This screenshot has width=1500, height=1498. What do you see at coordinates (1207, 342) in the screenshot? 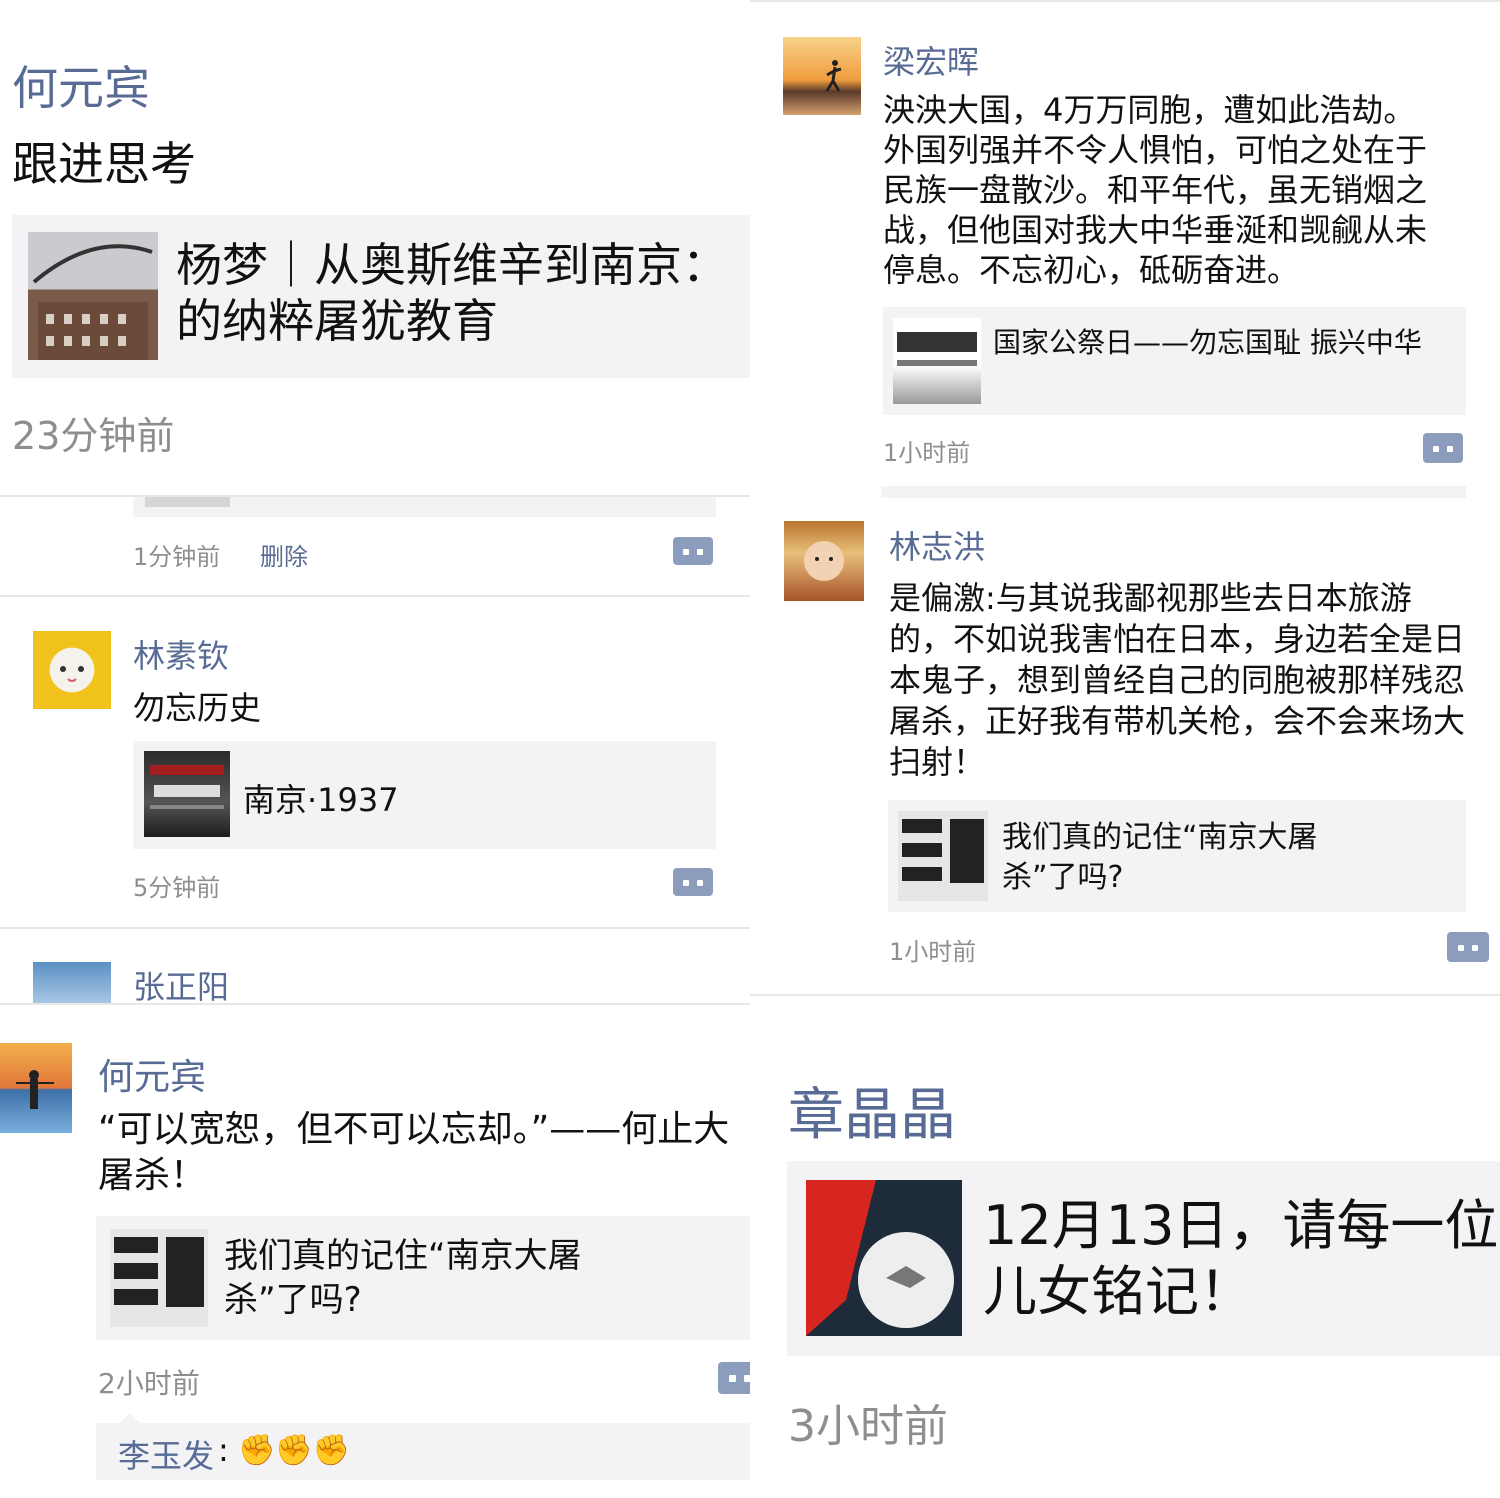
I see `article-title: 国家公祭日——勿忘国耻 振兴中华` at bounding box center [1207, 342].